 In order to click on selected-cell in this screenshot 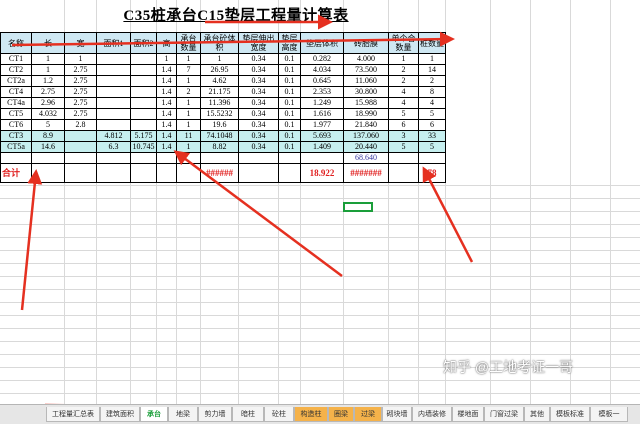, I will do `click(358, 207)`.